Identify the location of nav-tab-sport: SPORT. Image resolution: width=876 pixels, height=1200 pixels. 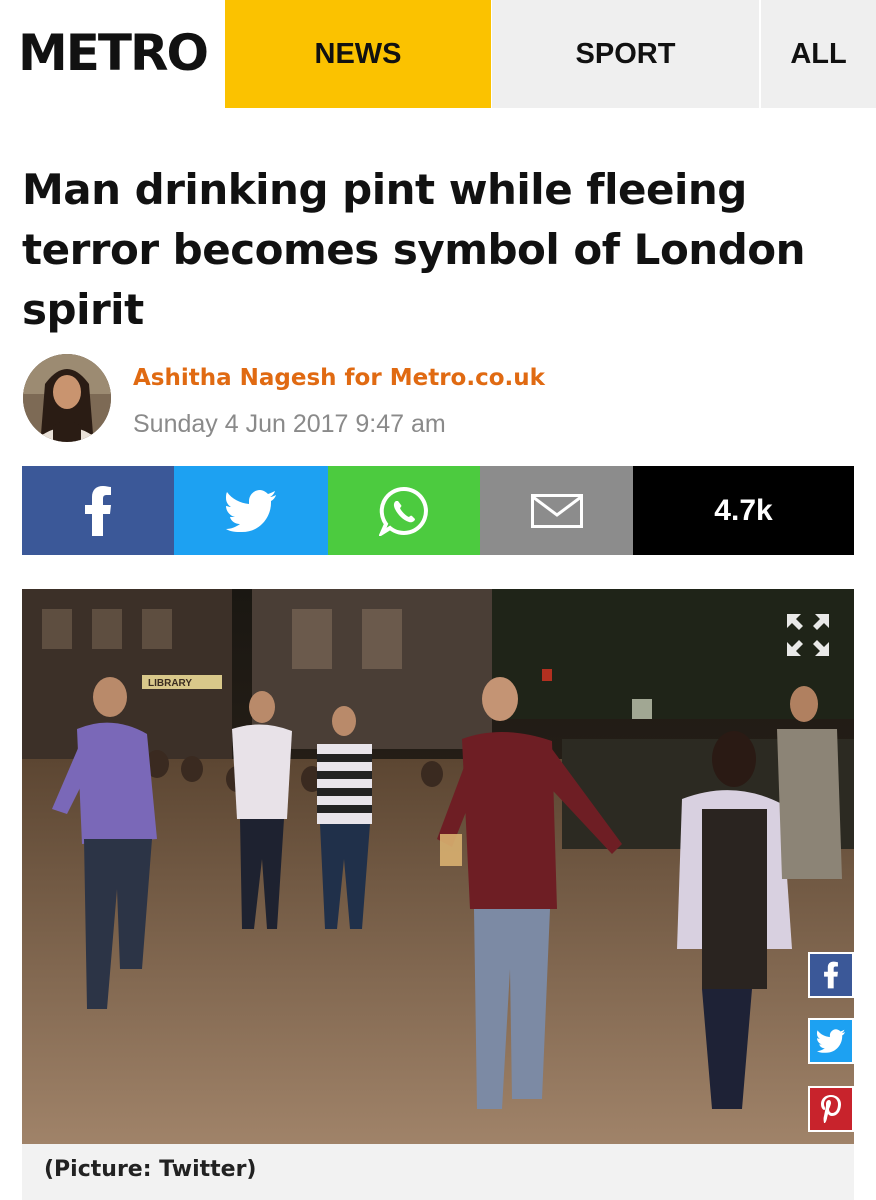
(625, 54).